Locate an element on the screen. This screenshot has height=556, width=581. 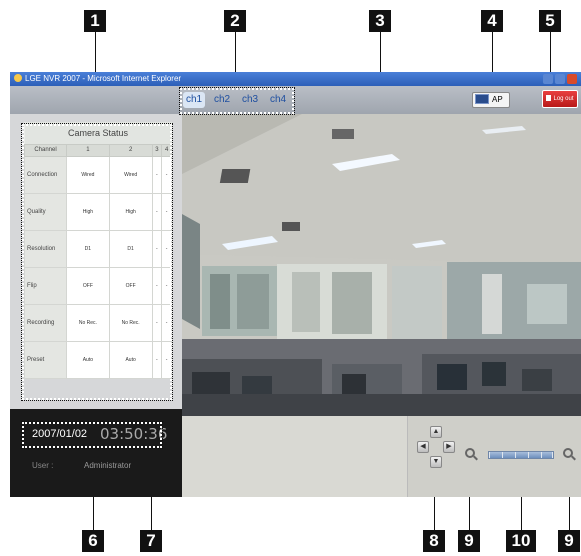
control-area: ▲ ◀ ▶ ▼ is located at coordinates (381, 456).